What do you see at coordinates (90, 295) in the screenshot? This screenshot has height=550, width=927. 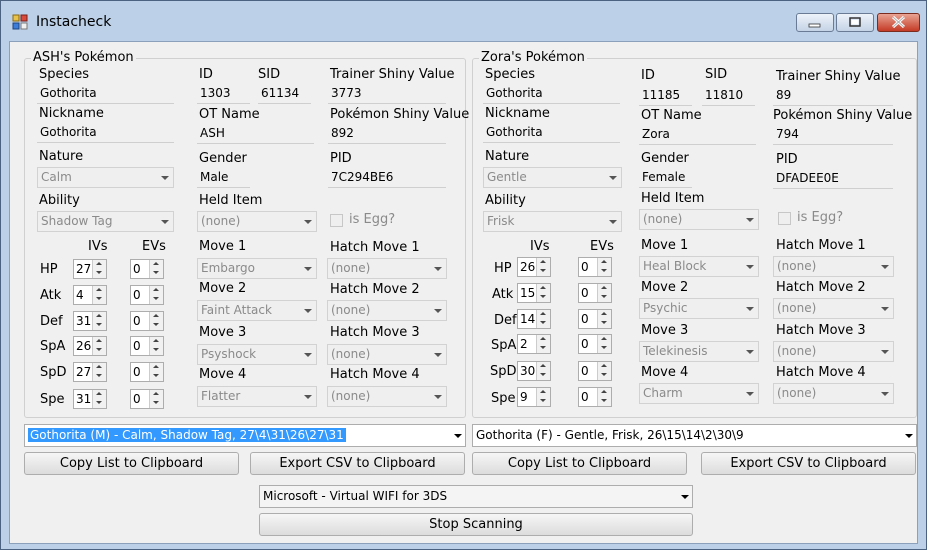 I see `left-iv-atk-stepper: 4` at bounding box center [90, 295].